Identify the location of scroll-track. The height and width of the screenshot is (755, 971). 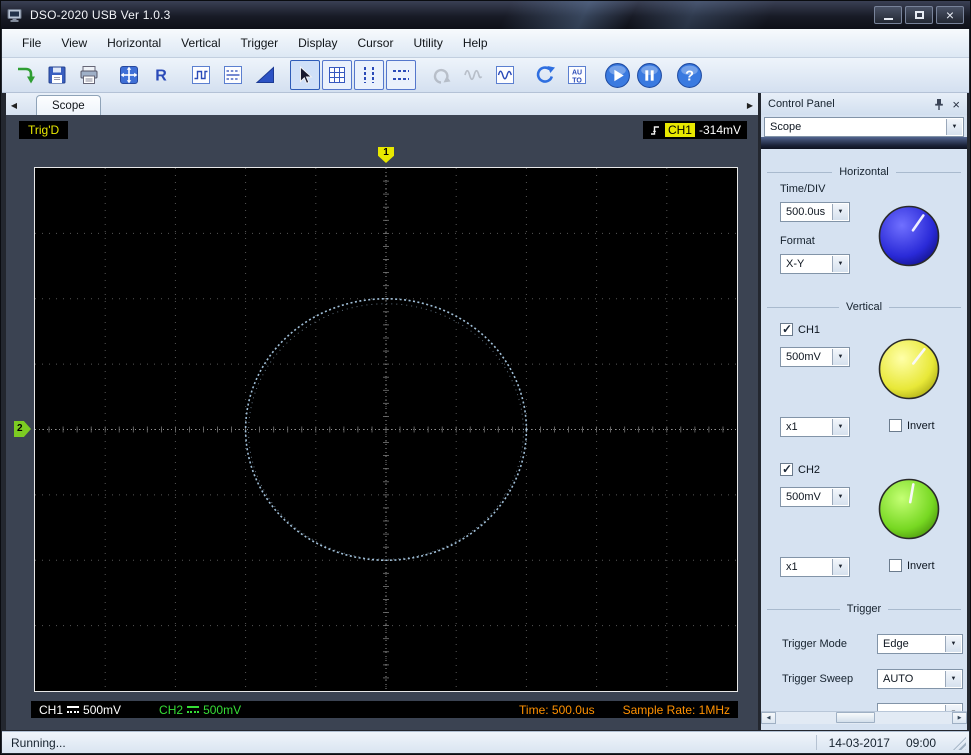
(864, 718).